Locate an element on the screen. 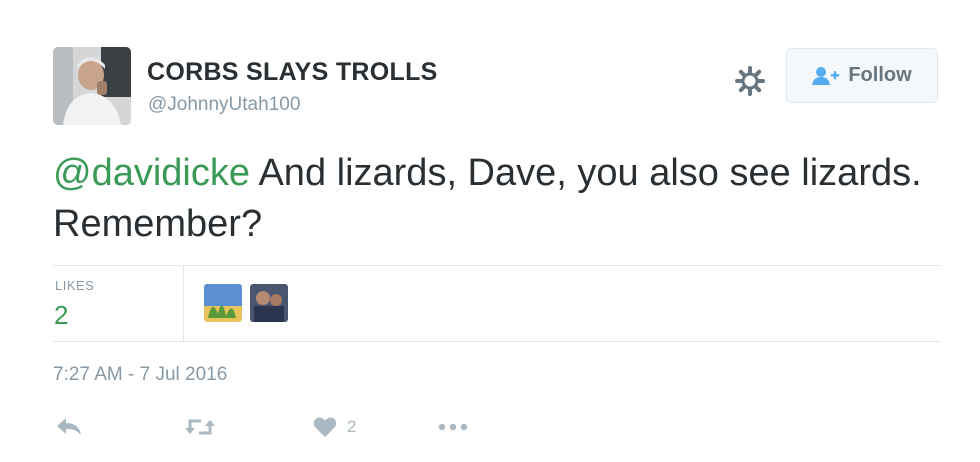 This screenshot has height=462, width=980. retweet-button is located at coordinates (200, 427).